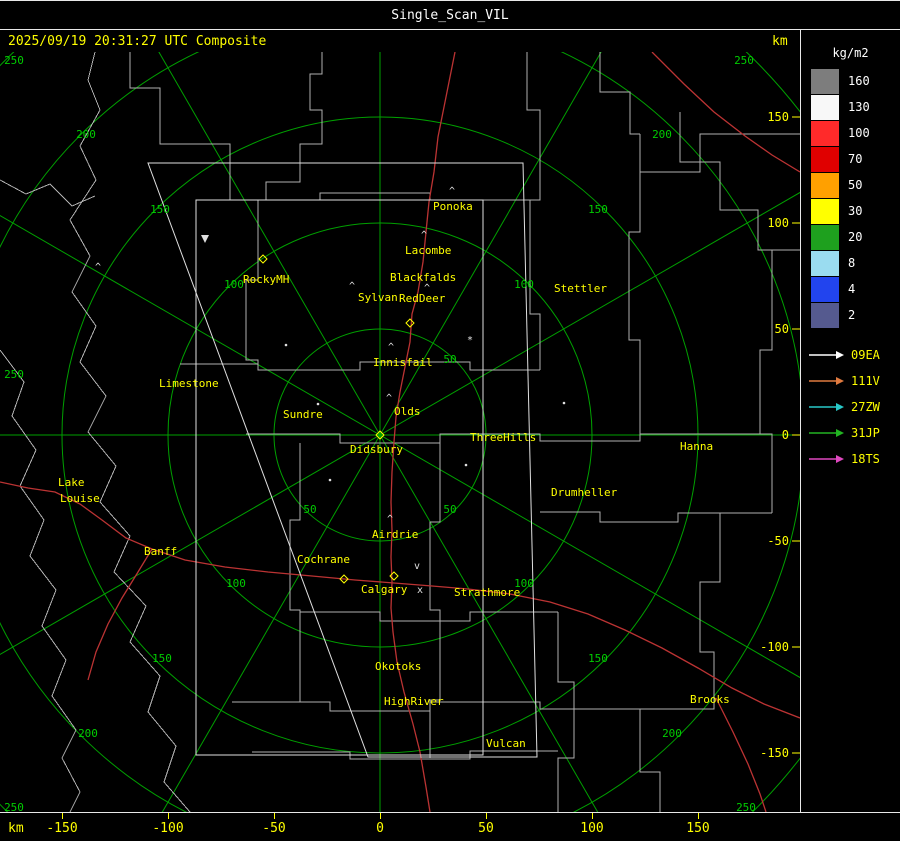  What do you see at coordinates (698, 828) in the screenshot?
I see `bottom-axis-label: 150` at bounding box center [698, 828].